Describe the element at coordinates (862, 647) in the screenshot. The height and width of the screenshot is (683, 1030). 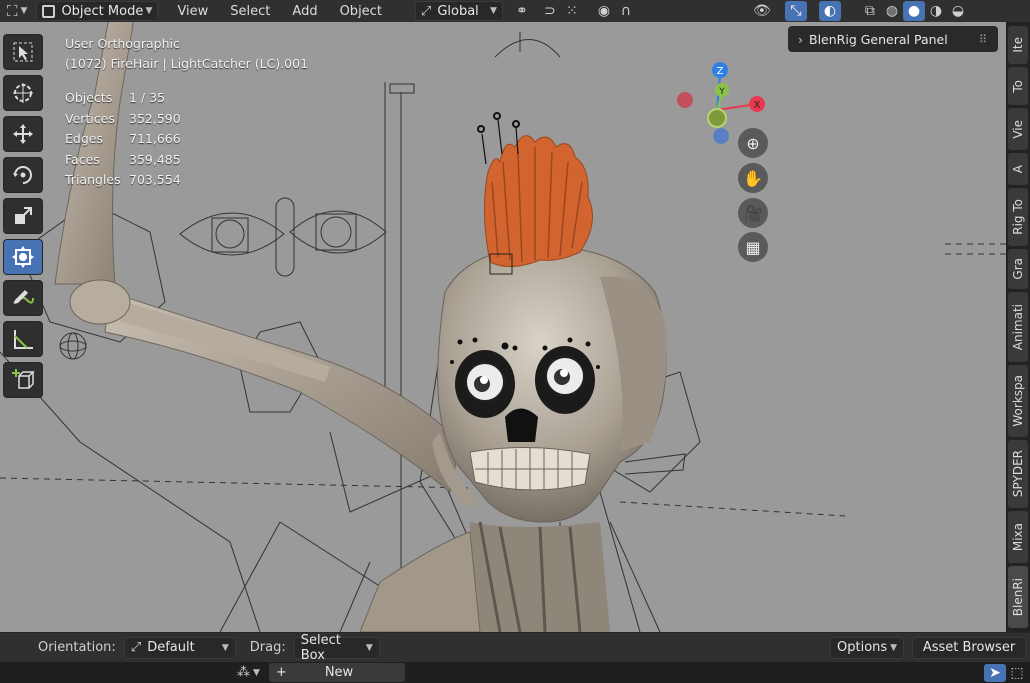
I see `options-label: Options` at that location.